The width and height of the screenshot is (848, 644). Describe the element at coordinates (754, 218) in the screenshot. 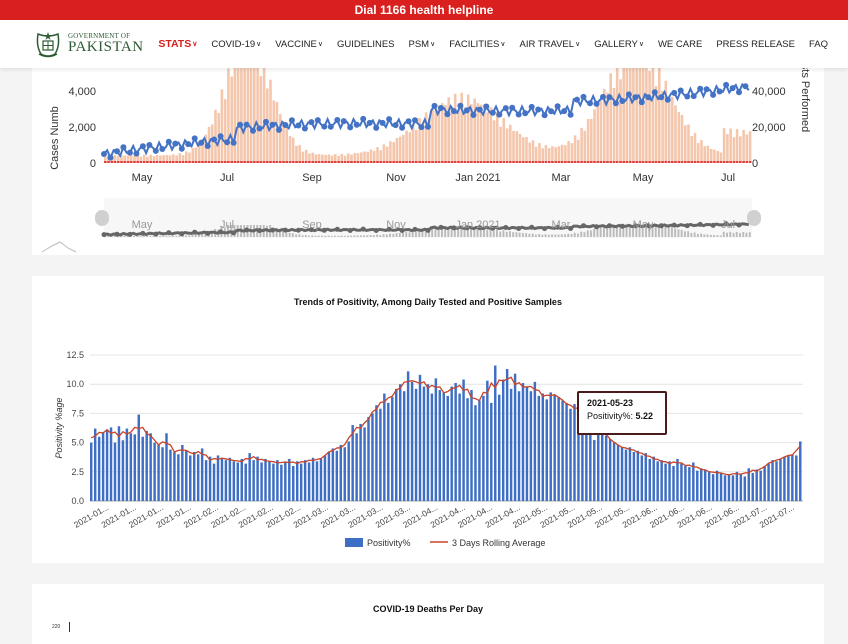

I see `navigator-right-handle` at that location.